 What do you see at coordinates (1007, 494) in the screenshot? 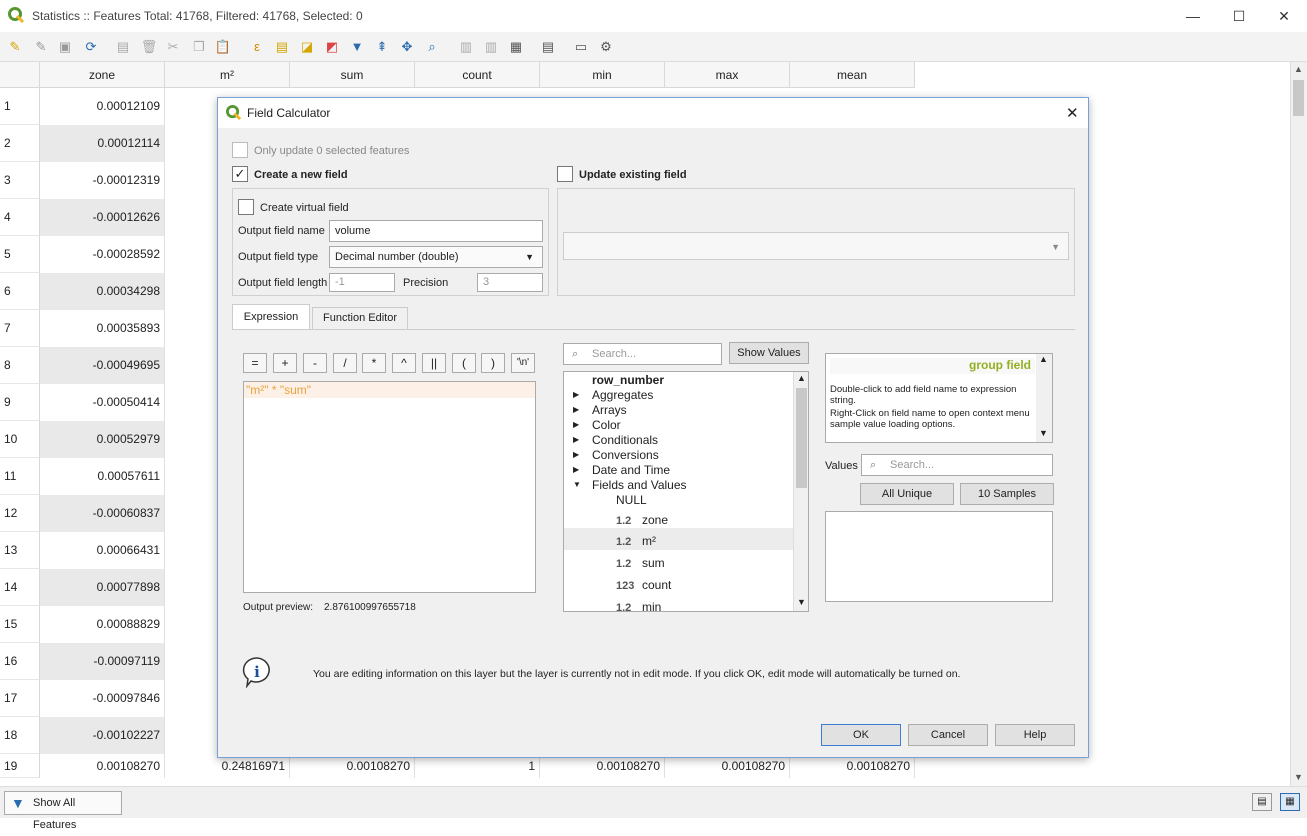
I see `ten-samples-button: 10 Samples` at bounding box center [1007, 494].